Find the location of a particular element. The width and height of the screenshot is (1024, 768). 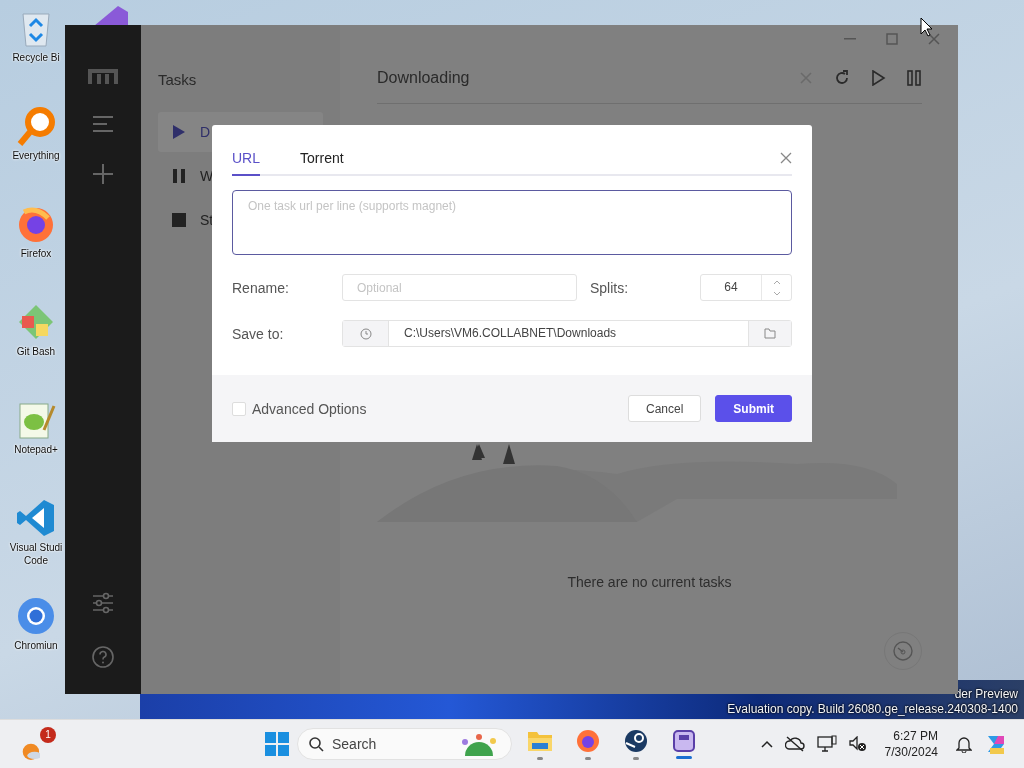

panel-title: Tasks is located at coordinates (178, 79).